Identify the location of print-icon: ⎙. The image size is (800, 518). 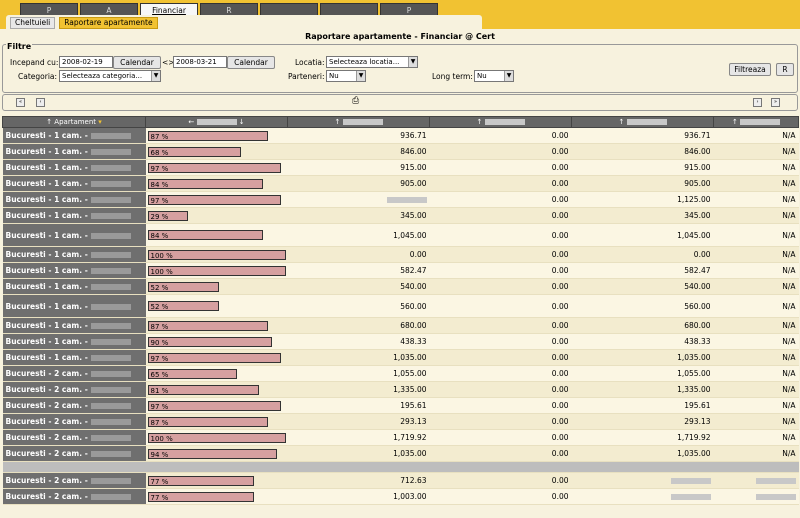
(357, 101).